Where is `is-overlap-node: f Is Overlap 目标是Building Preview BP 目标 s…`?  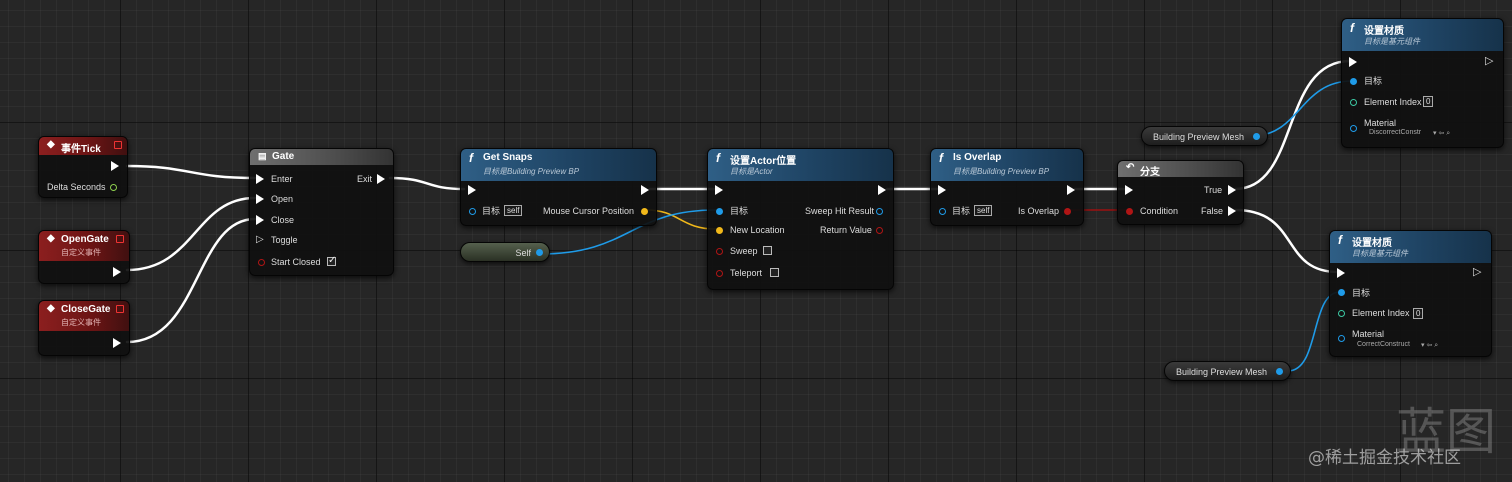 is-overlap-node: f Is Overlap 目标是Building Preview BP 目标 s… is located at coordinates (1007, 187).